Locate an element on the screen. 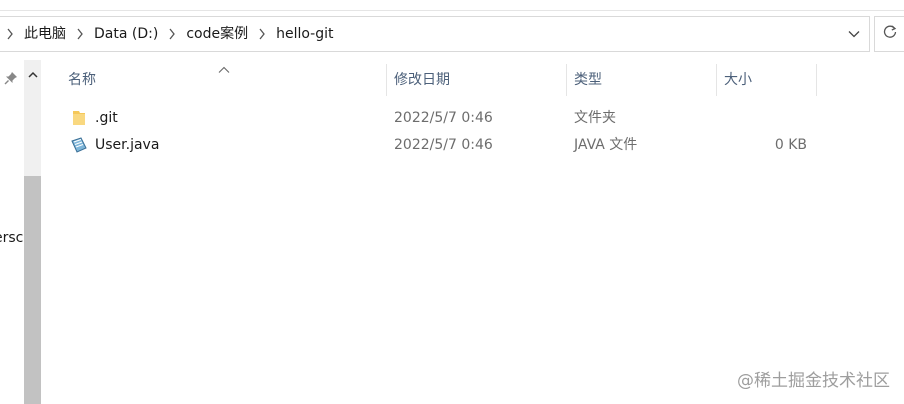  breadcrumb-drive: Data (D:) is located at coordinates (126, 34).